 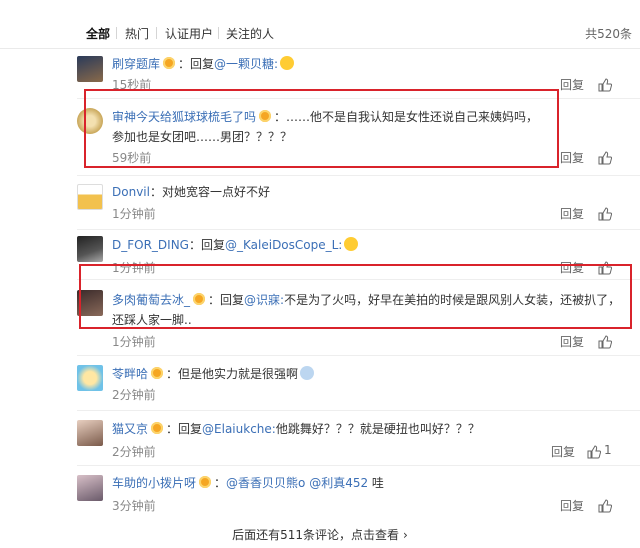 I want to click on comment-body: 他跳舞好？？？就是硬扭也叫好？？？, so click(x=377, y=429).